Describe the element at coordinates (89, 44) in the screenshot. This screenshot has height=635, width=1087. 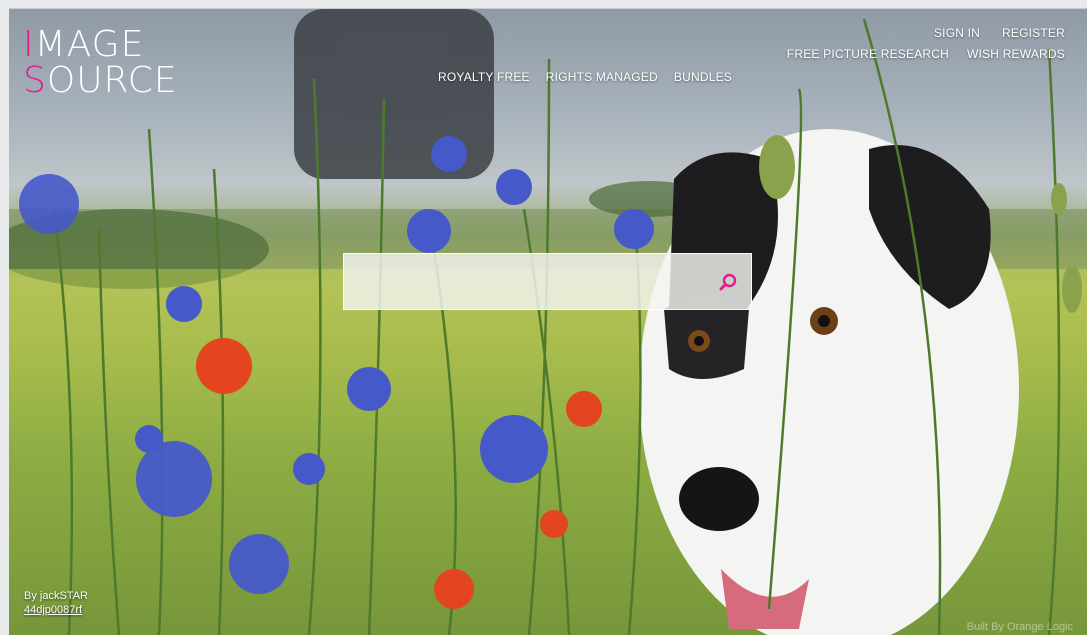
I see `logo-text: MAGE` at that location.